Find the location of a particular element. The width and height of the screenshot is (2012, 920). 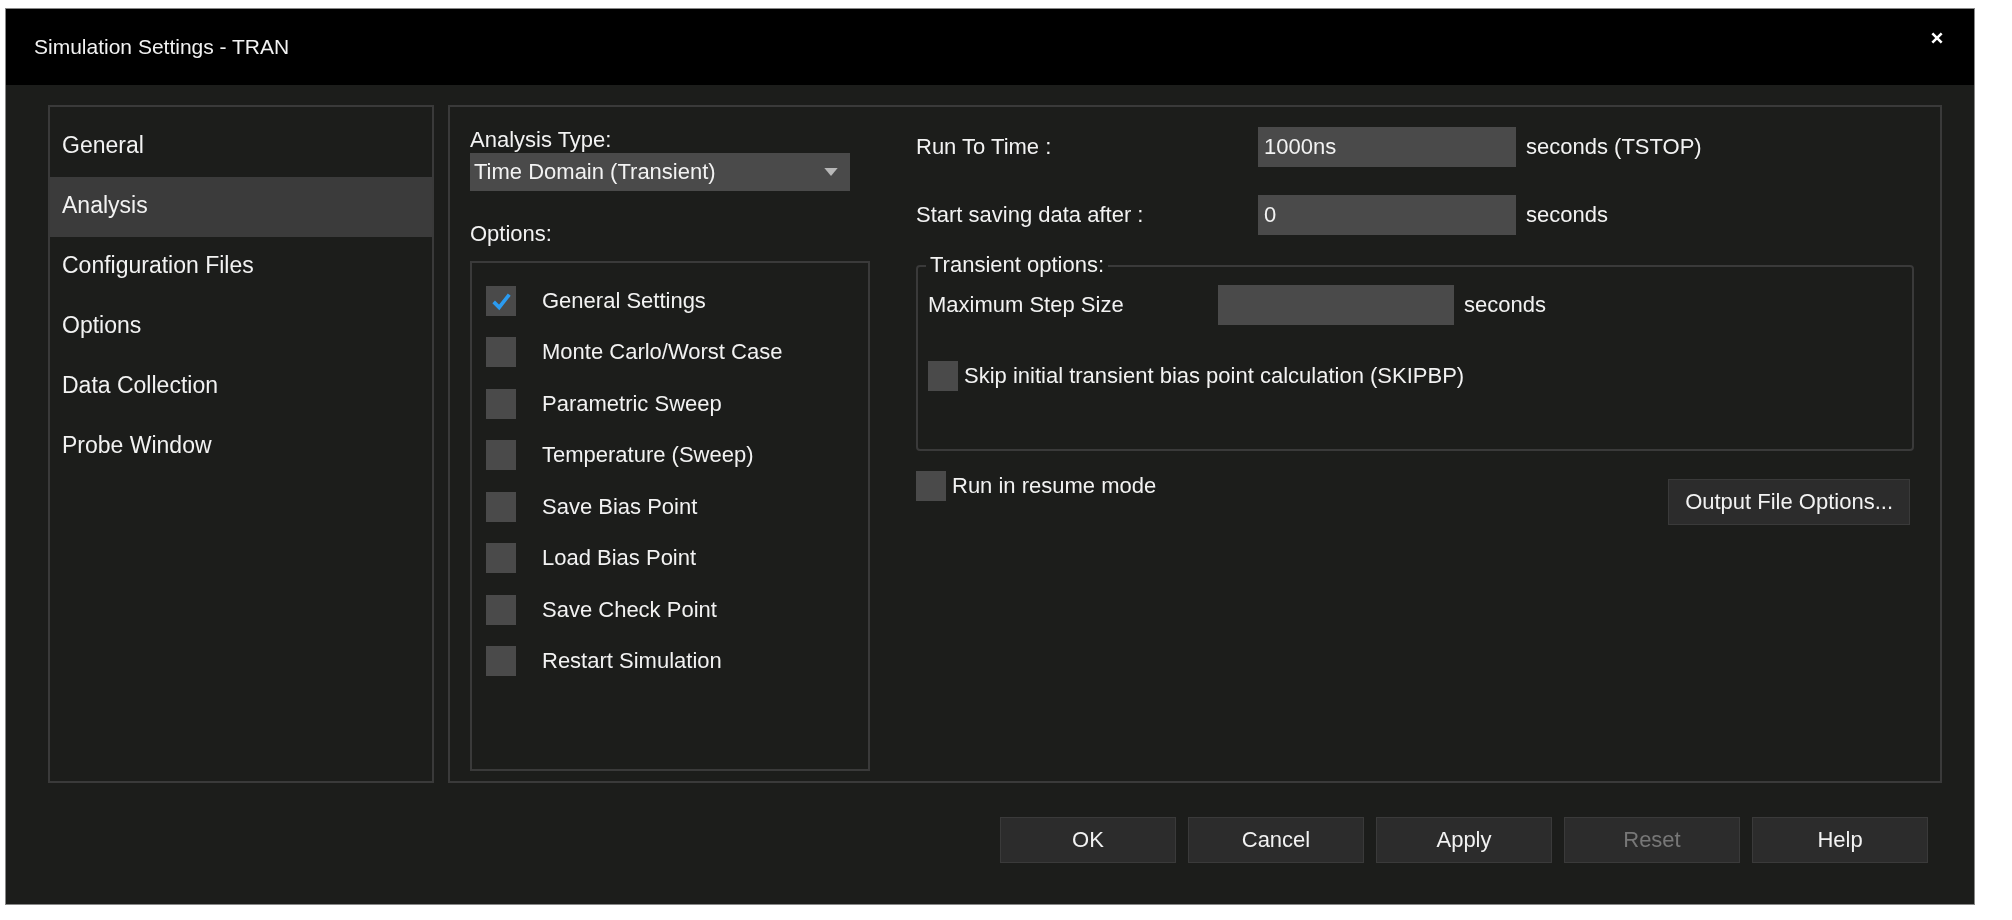

sidebar-item: Configuration Files is located at coordinates (241, 267).